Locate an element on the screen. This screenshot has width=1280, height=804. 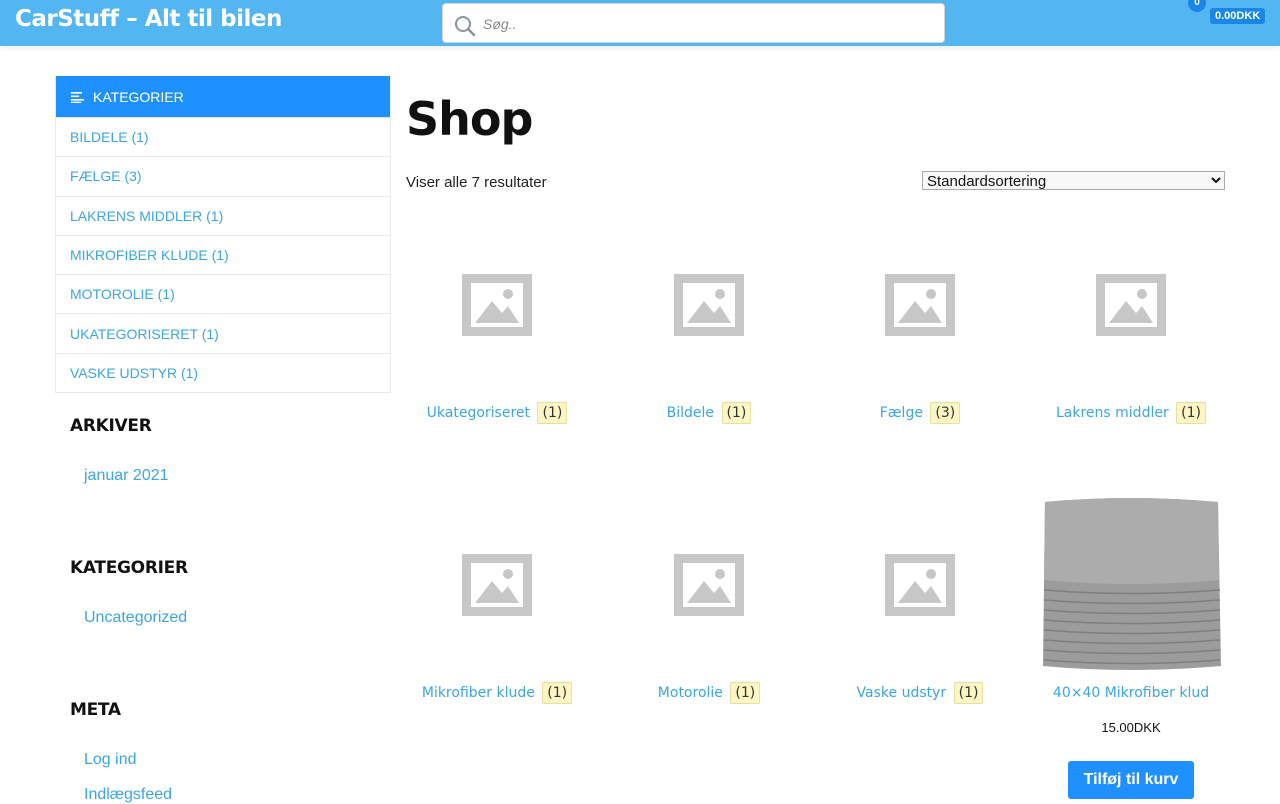
cart-total: 0.00DKK is located at coordinates (1238, 16).